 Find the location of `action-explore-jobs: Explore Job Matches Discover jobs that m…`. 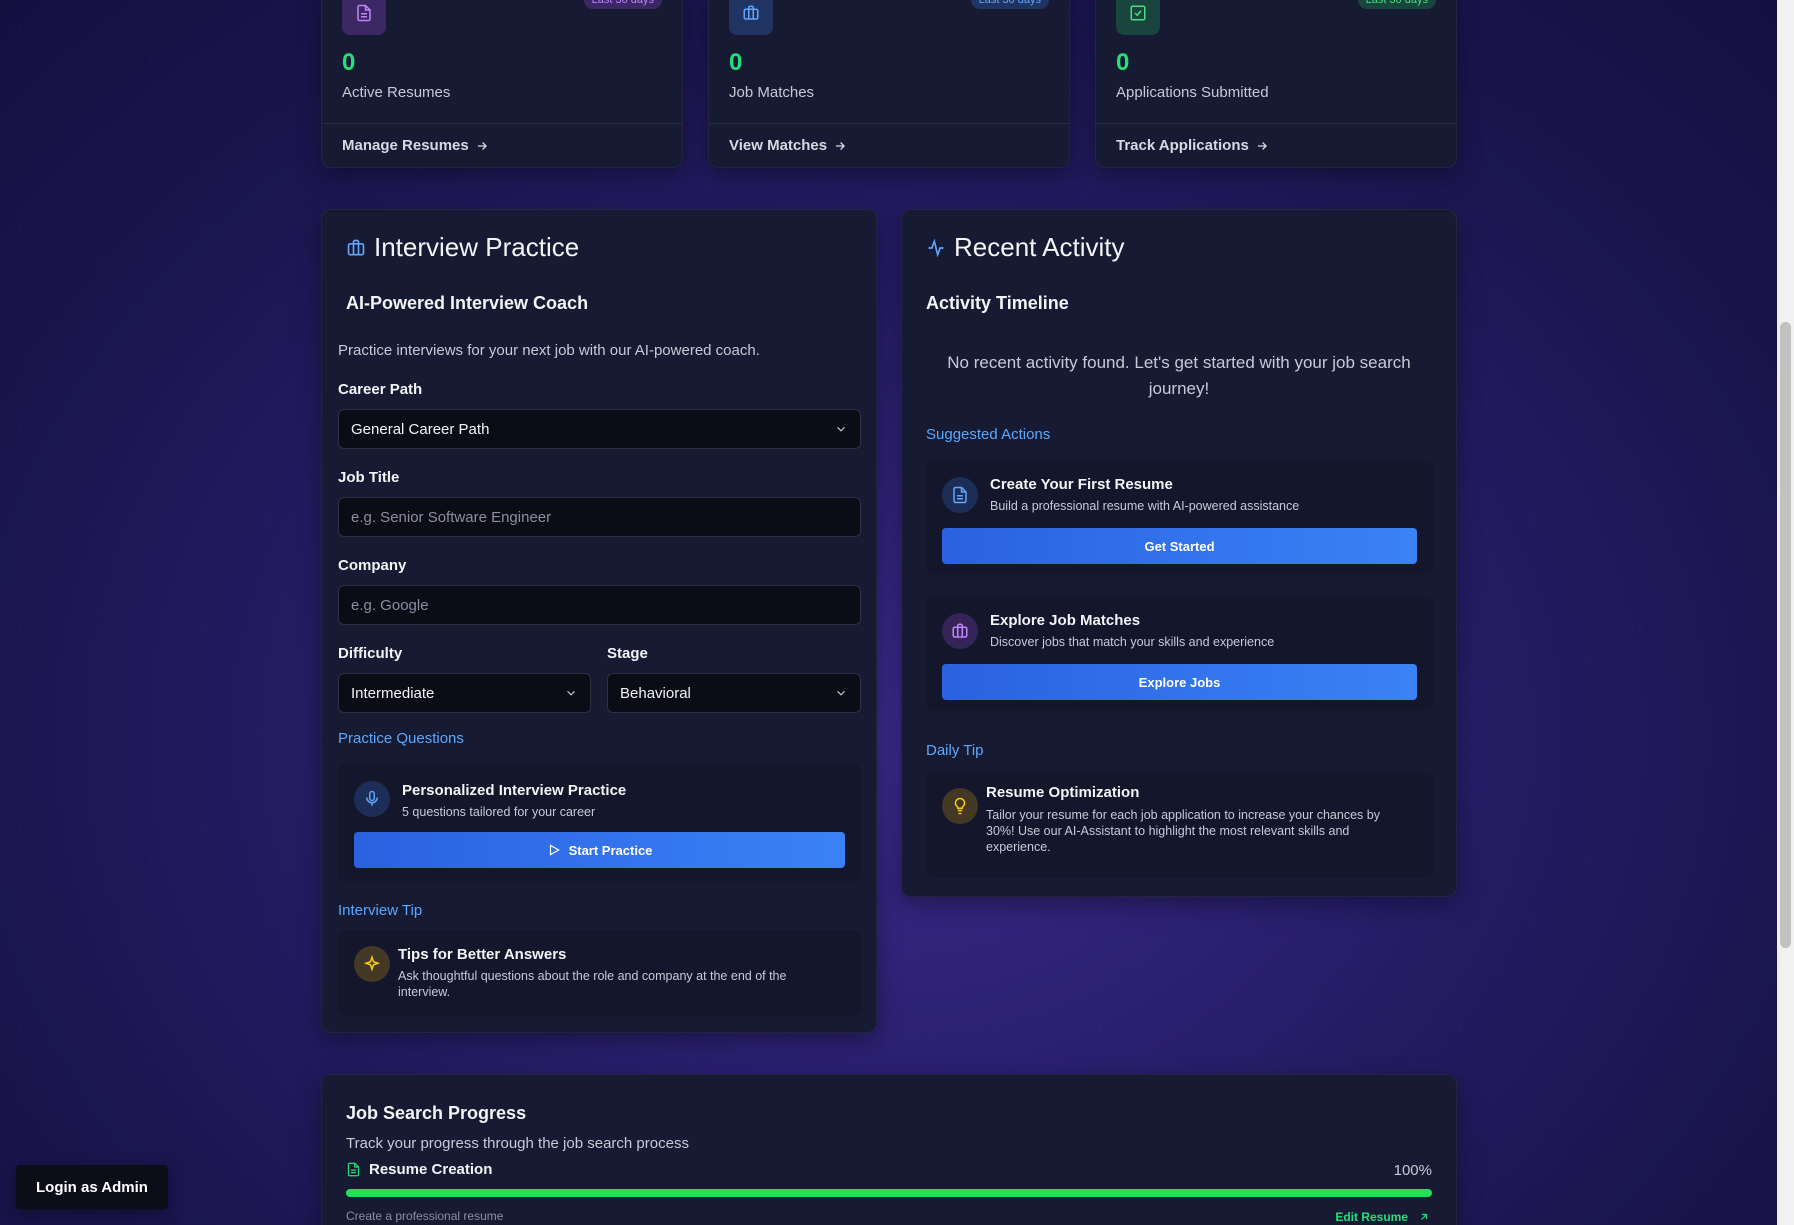

action-explore-jobs: Explore Job Matches Discover jobs that m… is located at coordinates (1179, 653).